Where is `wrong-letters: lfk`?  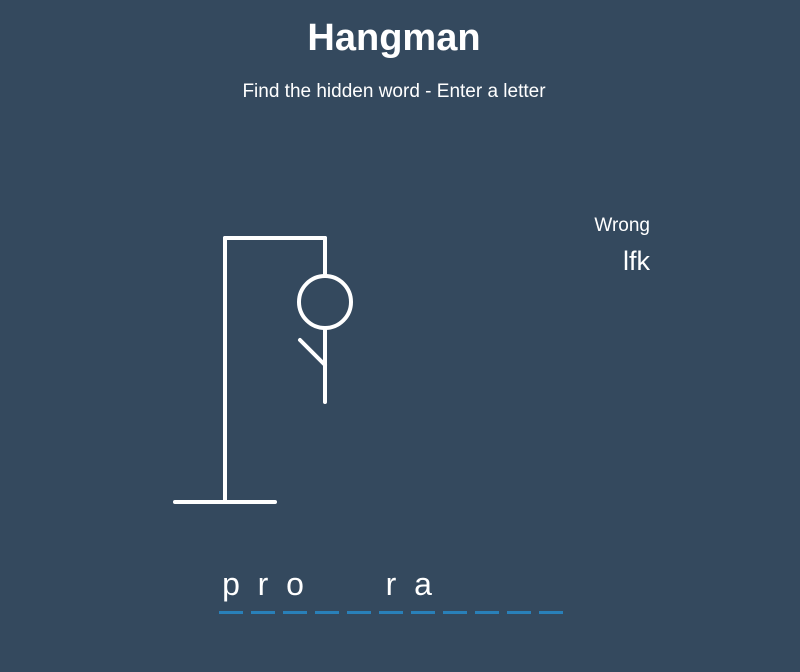 wrong-letters: lfk is located at coordinates (636, 261).